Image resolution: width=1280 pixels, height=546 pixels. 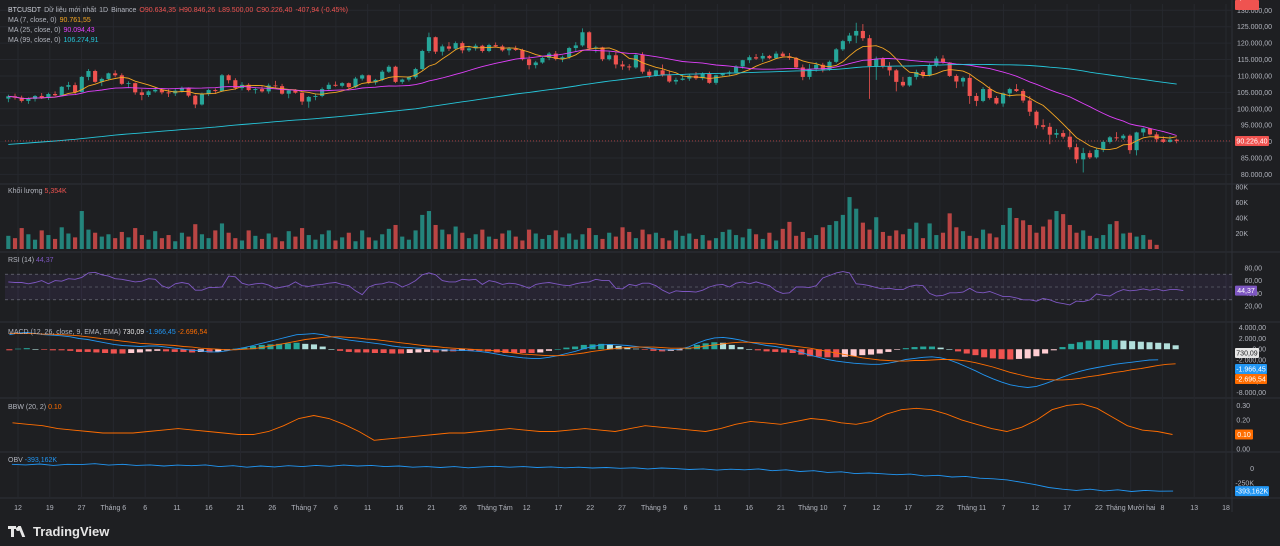 What do you see at coordinates (1244, 435) in the screenshot?
I see `bbw-badge-label: 0.10` at bounding box center [1244, 435].